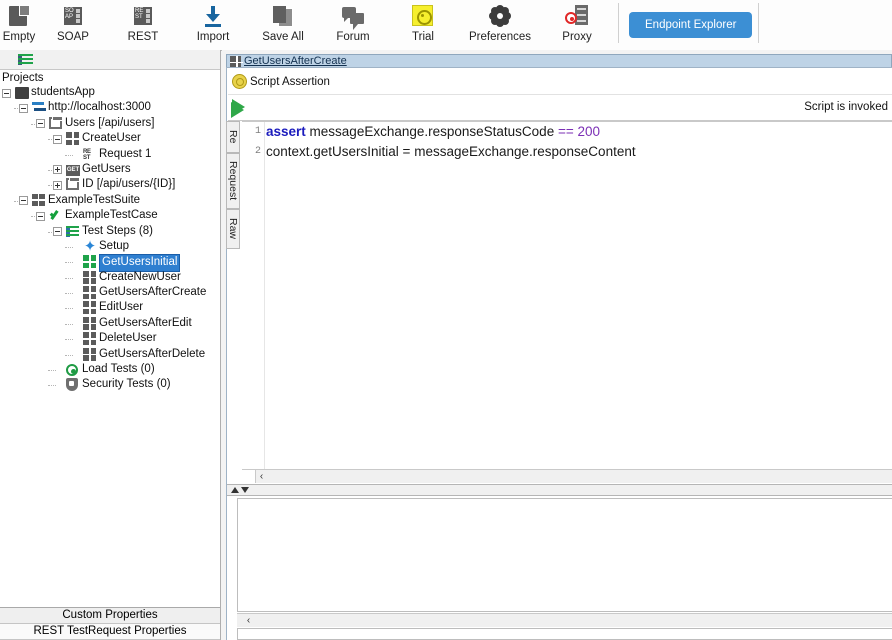 Image resolution: width=892 pixels, height=640 pixels. What do you see at coordinates (23, 78) in the screenshot?
I see `navigator-header: Projects` at bounding box center [23, 78].